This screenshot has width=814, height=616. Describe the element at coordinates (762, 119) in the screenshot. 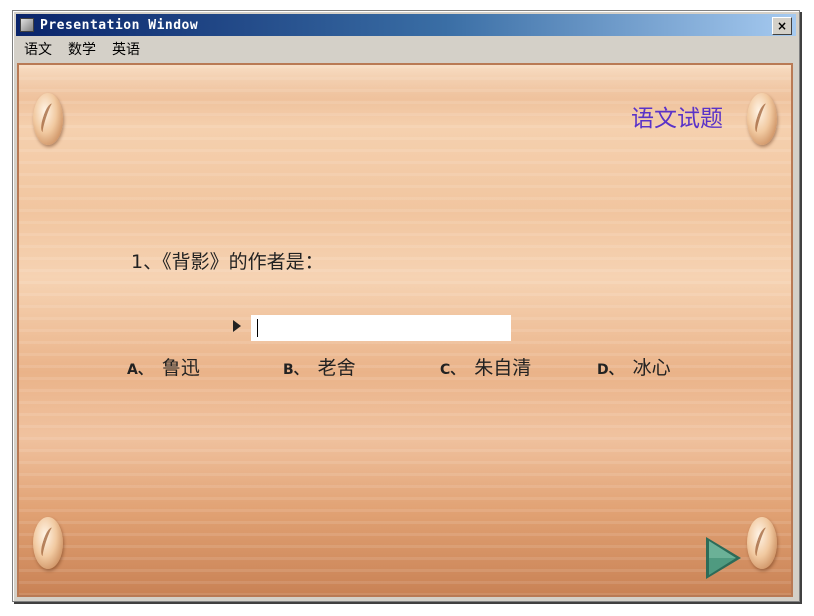

I see `ornament-top-right` at that location.